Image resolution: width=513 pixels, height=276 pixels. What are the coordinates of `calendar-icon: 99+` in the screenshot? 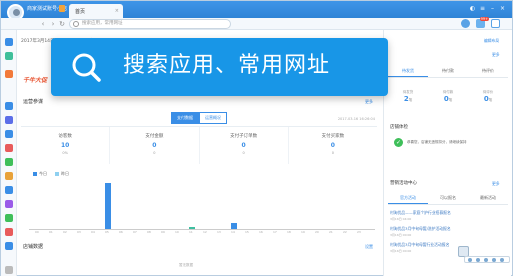 It's located at (482, 22).